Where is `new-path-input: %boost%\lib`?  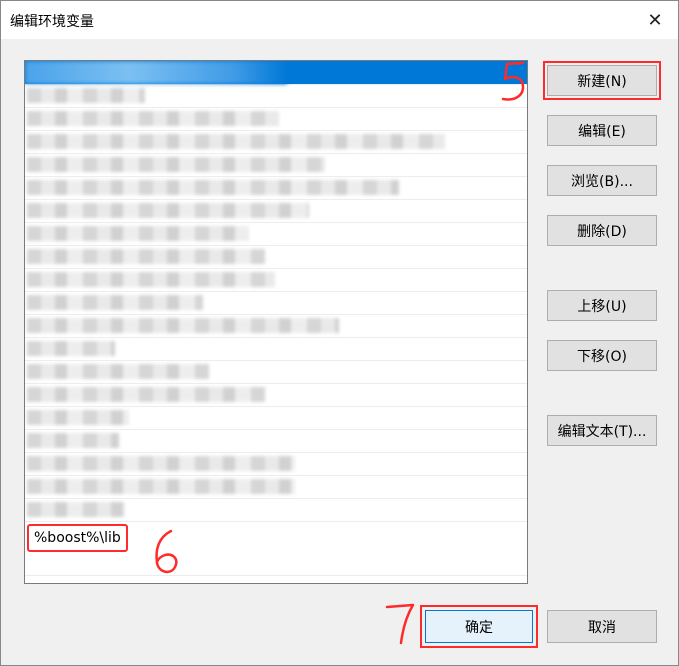
new-path-input: %boost%\lib is located at coordinates (77, 538).